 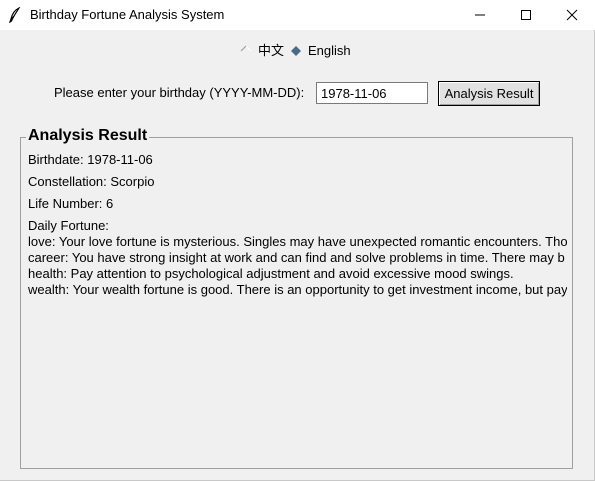 What do you see at coordinates (489, 93) in the screenshot?
I see `analysis-result-button: Analysis Result` at bounding box center [489, 93].